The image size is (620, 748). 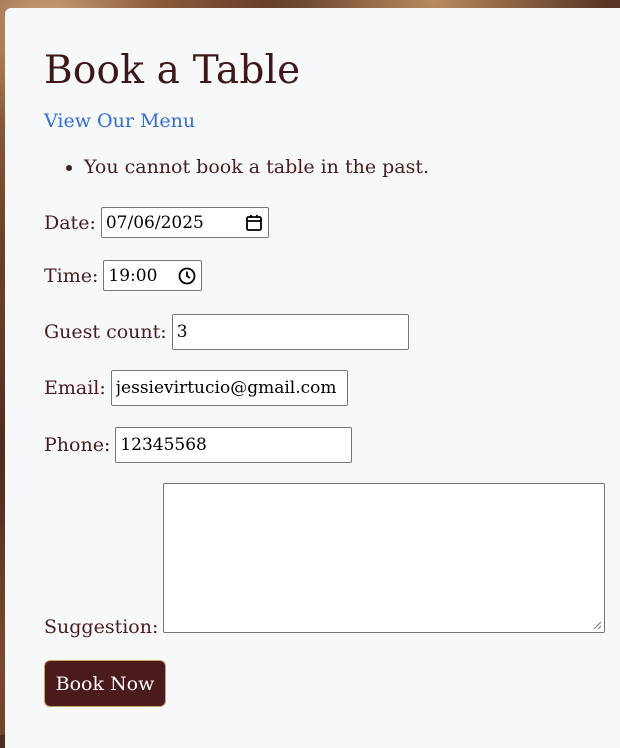 I want to click on phone-label: Phone:, so click(x=77, y=445).